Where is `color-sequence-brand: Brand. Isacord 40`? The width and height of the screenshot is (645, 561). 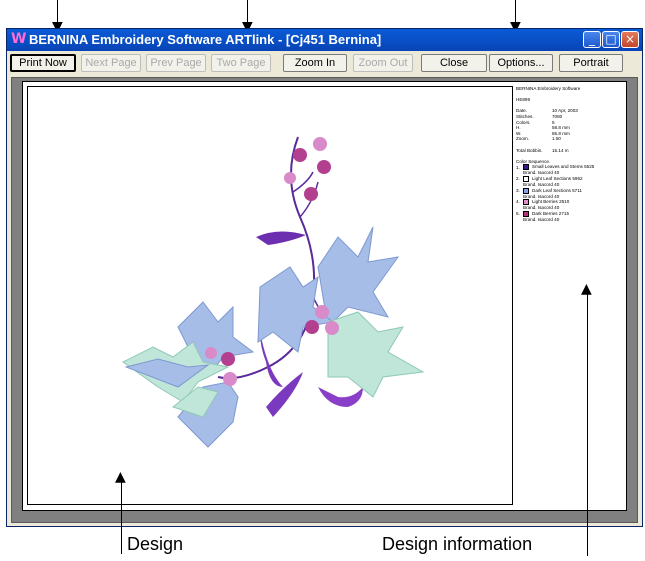 color-sequence-brand: Brand. Isacord 40 is located at coordinates (541, 219).